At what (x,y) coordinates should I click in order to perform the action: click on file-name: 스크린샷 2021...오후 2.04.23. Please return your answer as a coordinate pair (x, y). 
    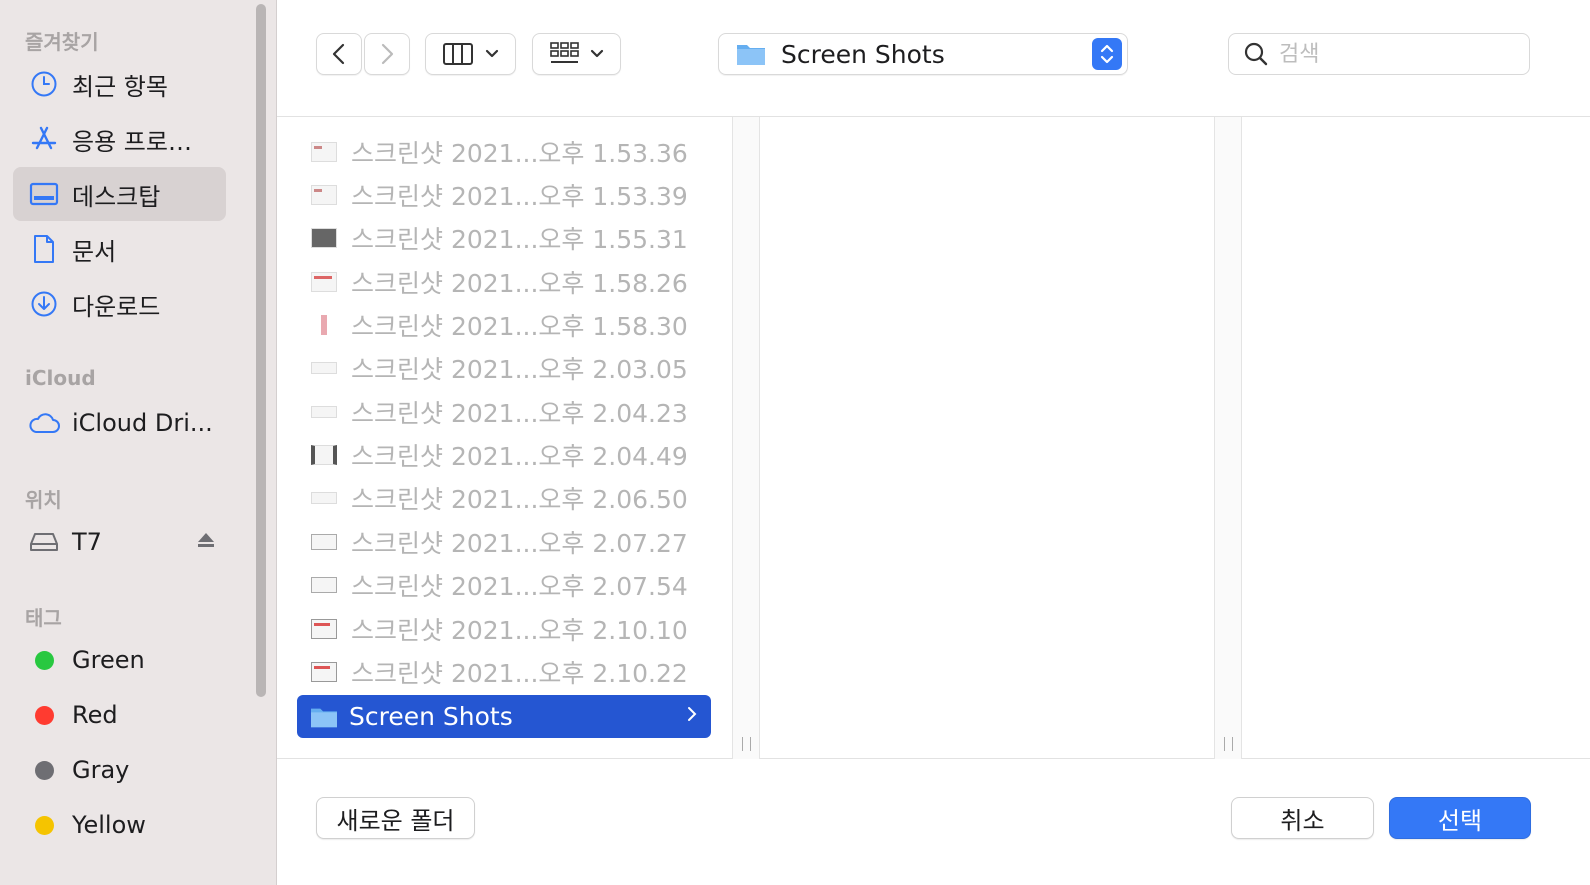
    Looking at the image, I should click on (519, 413).